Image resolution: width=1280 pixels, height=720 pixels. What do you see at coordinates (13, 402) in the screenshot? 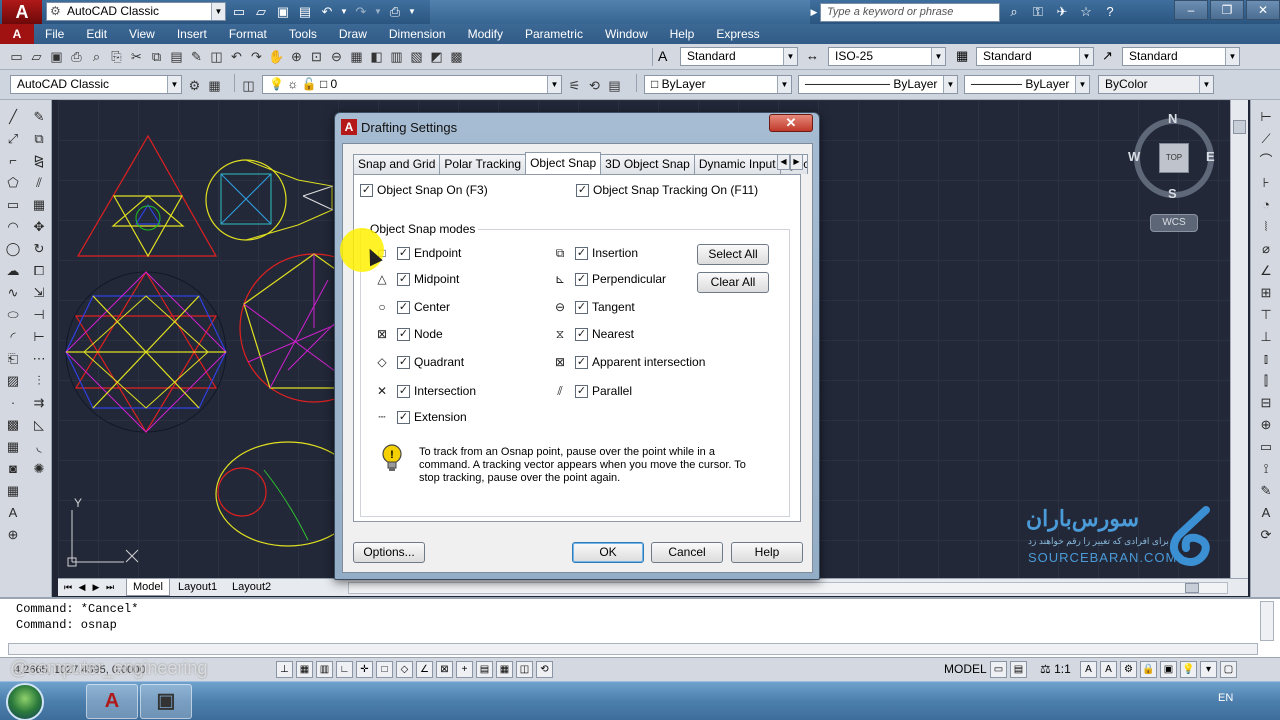
I see `point-icon: ·` at bounding box center [13, 402].